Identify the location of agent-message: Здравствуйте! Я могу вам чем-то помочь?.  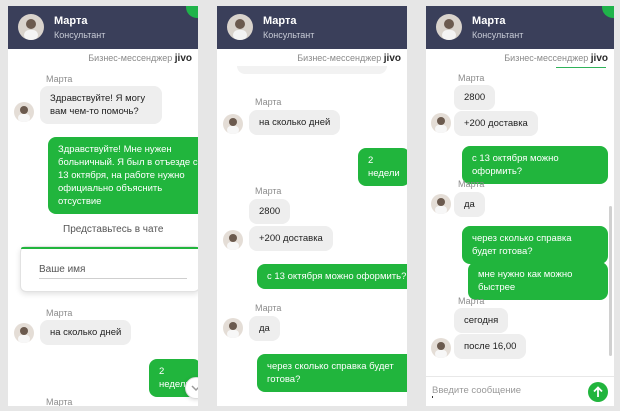
(101, 105).